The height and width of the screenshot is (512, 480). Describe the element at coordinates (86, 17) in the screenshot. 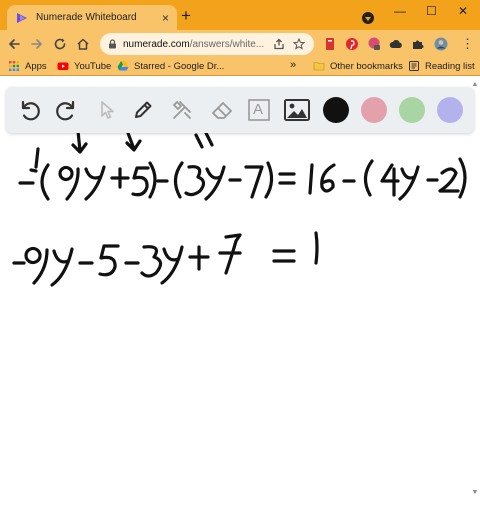

I see `tab-title: Numerade Whiteboard` at that location.